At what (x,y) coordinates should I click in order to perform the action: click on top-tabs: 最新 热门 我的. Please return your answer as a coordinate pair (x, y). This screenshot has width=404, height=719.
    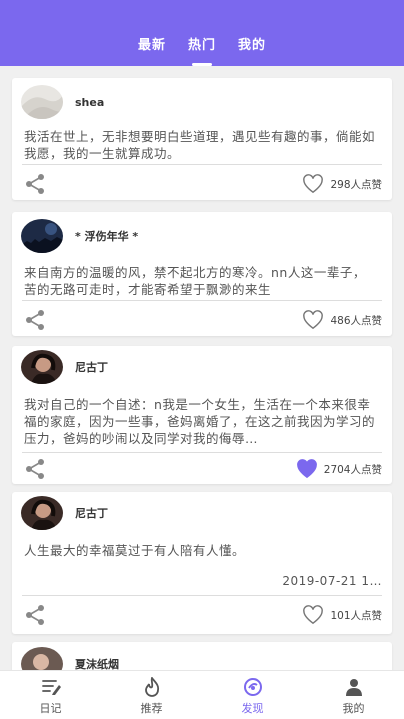
    Looking at the image, I should click on (202, 49).